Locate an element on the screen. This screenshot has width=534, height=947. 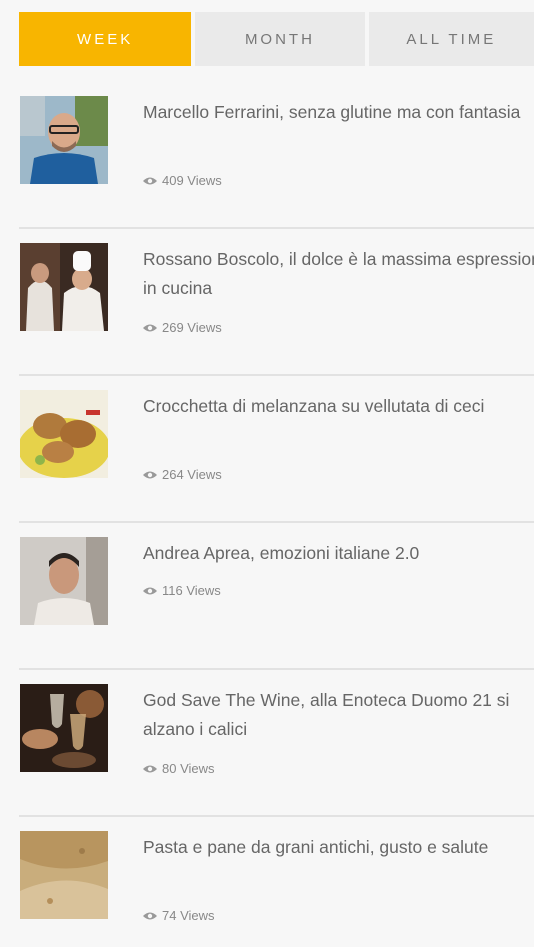
view-count: 264 Views is located at coordinates (182, 474).